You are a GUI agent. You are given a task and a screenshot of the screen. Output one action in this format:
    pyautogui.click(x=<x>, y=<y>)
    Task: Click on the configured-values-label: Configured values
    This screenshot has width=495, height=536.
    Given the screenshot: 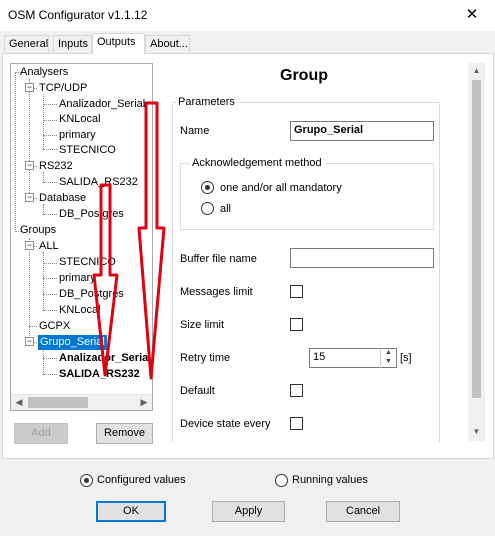 What is the action you would take?
    pyautogui.click(x=141, y=480)
    